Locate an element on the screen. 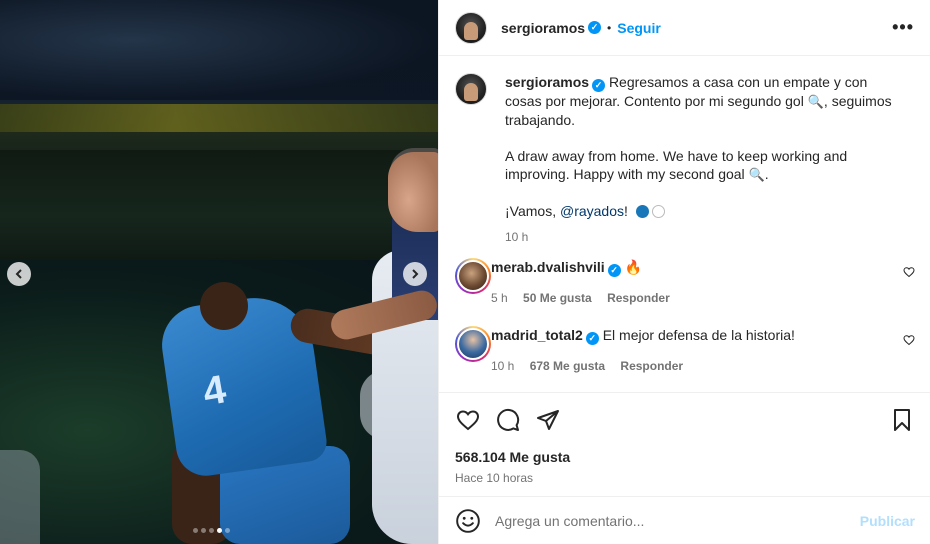  comment-button is located at coordinates (508, 420).